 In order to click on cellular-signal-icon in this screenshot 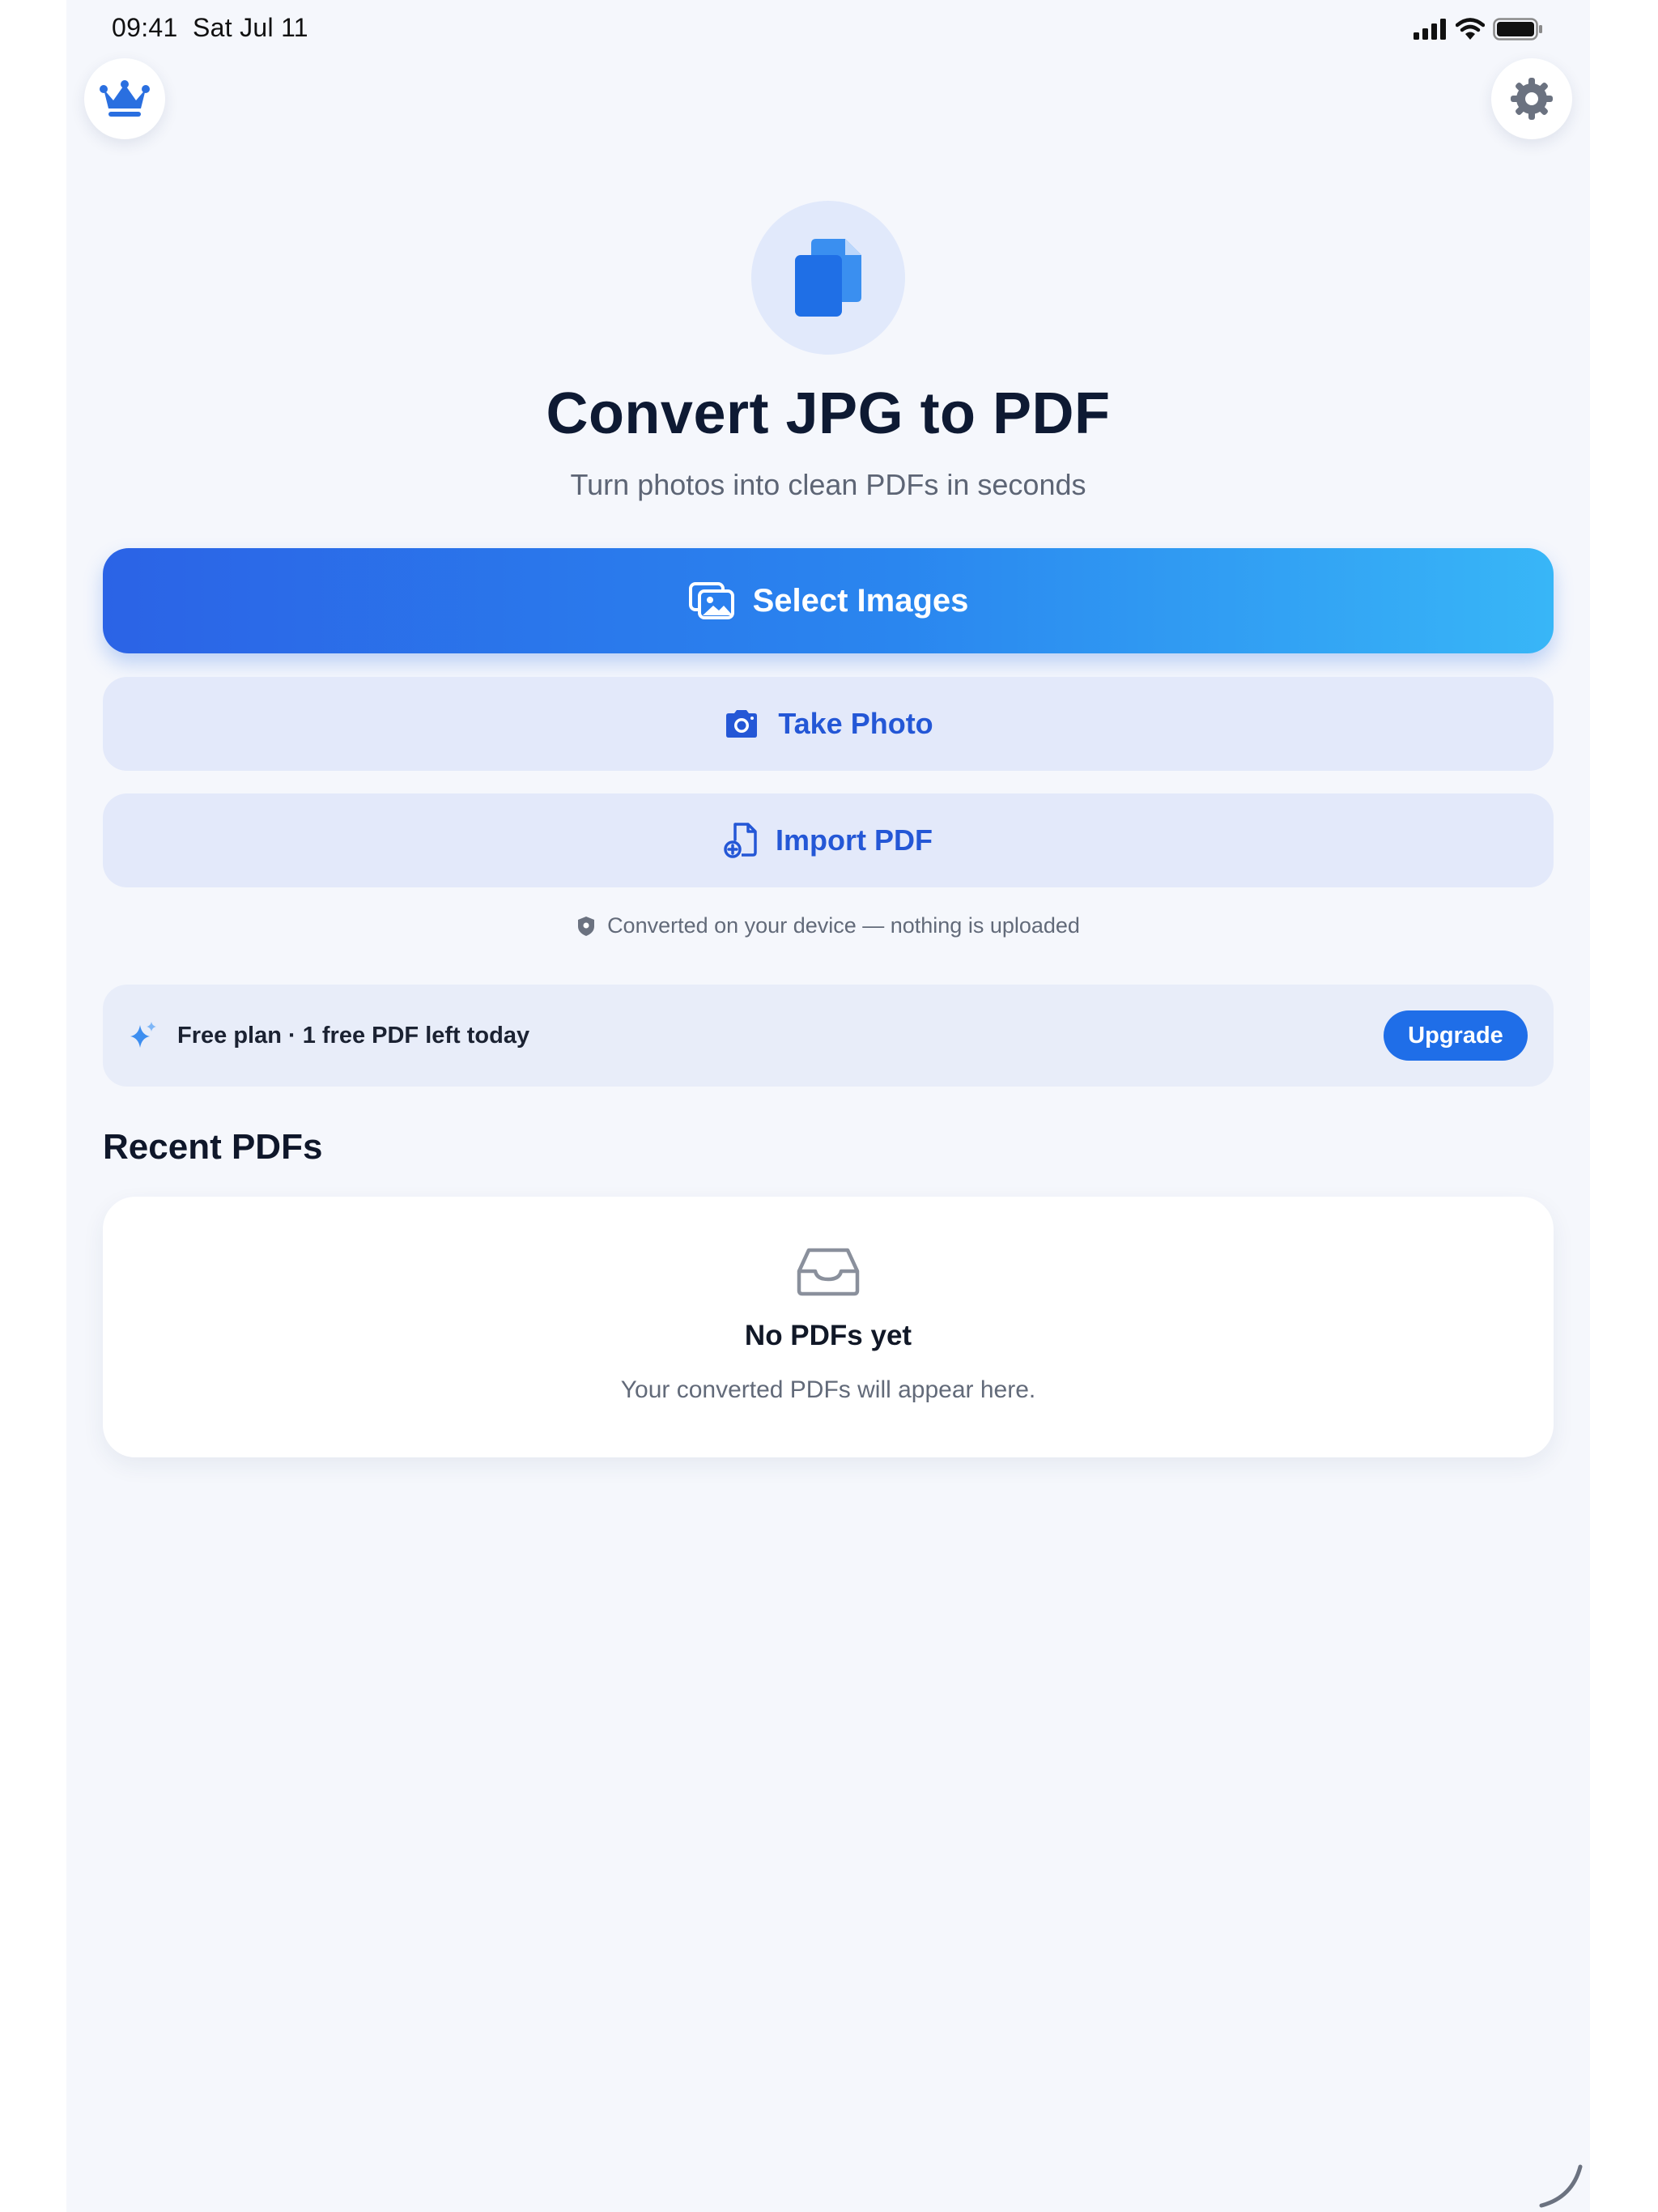, I will do `click(1430, 30)`.